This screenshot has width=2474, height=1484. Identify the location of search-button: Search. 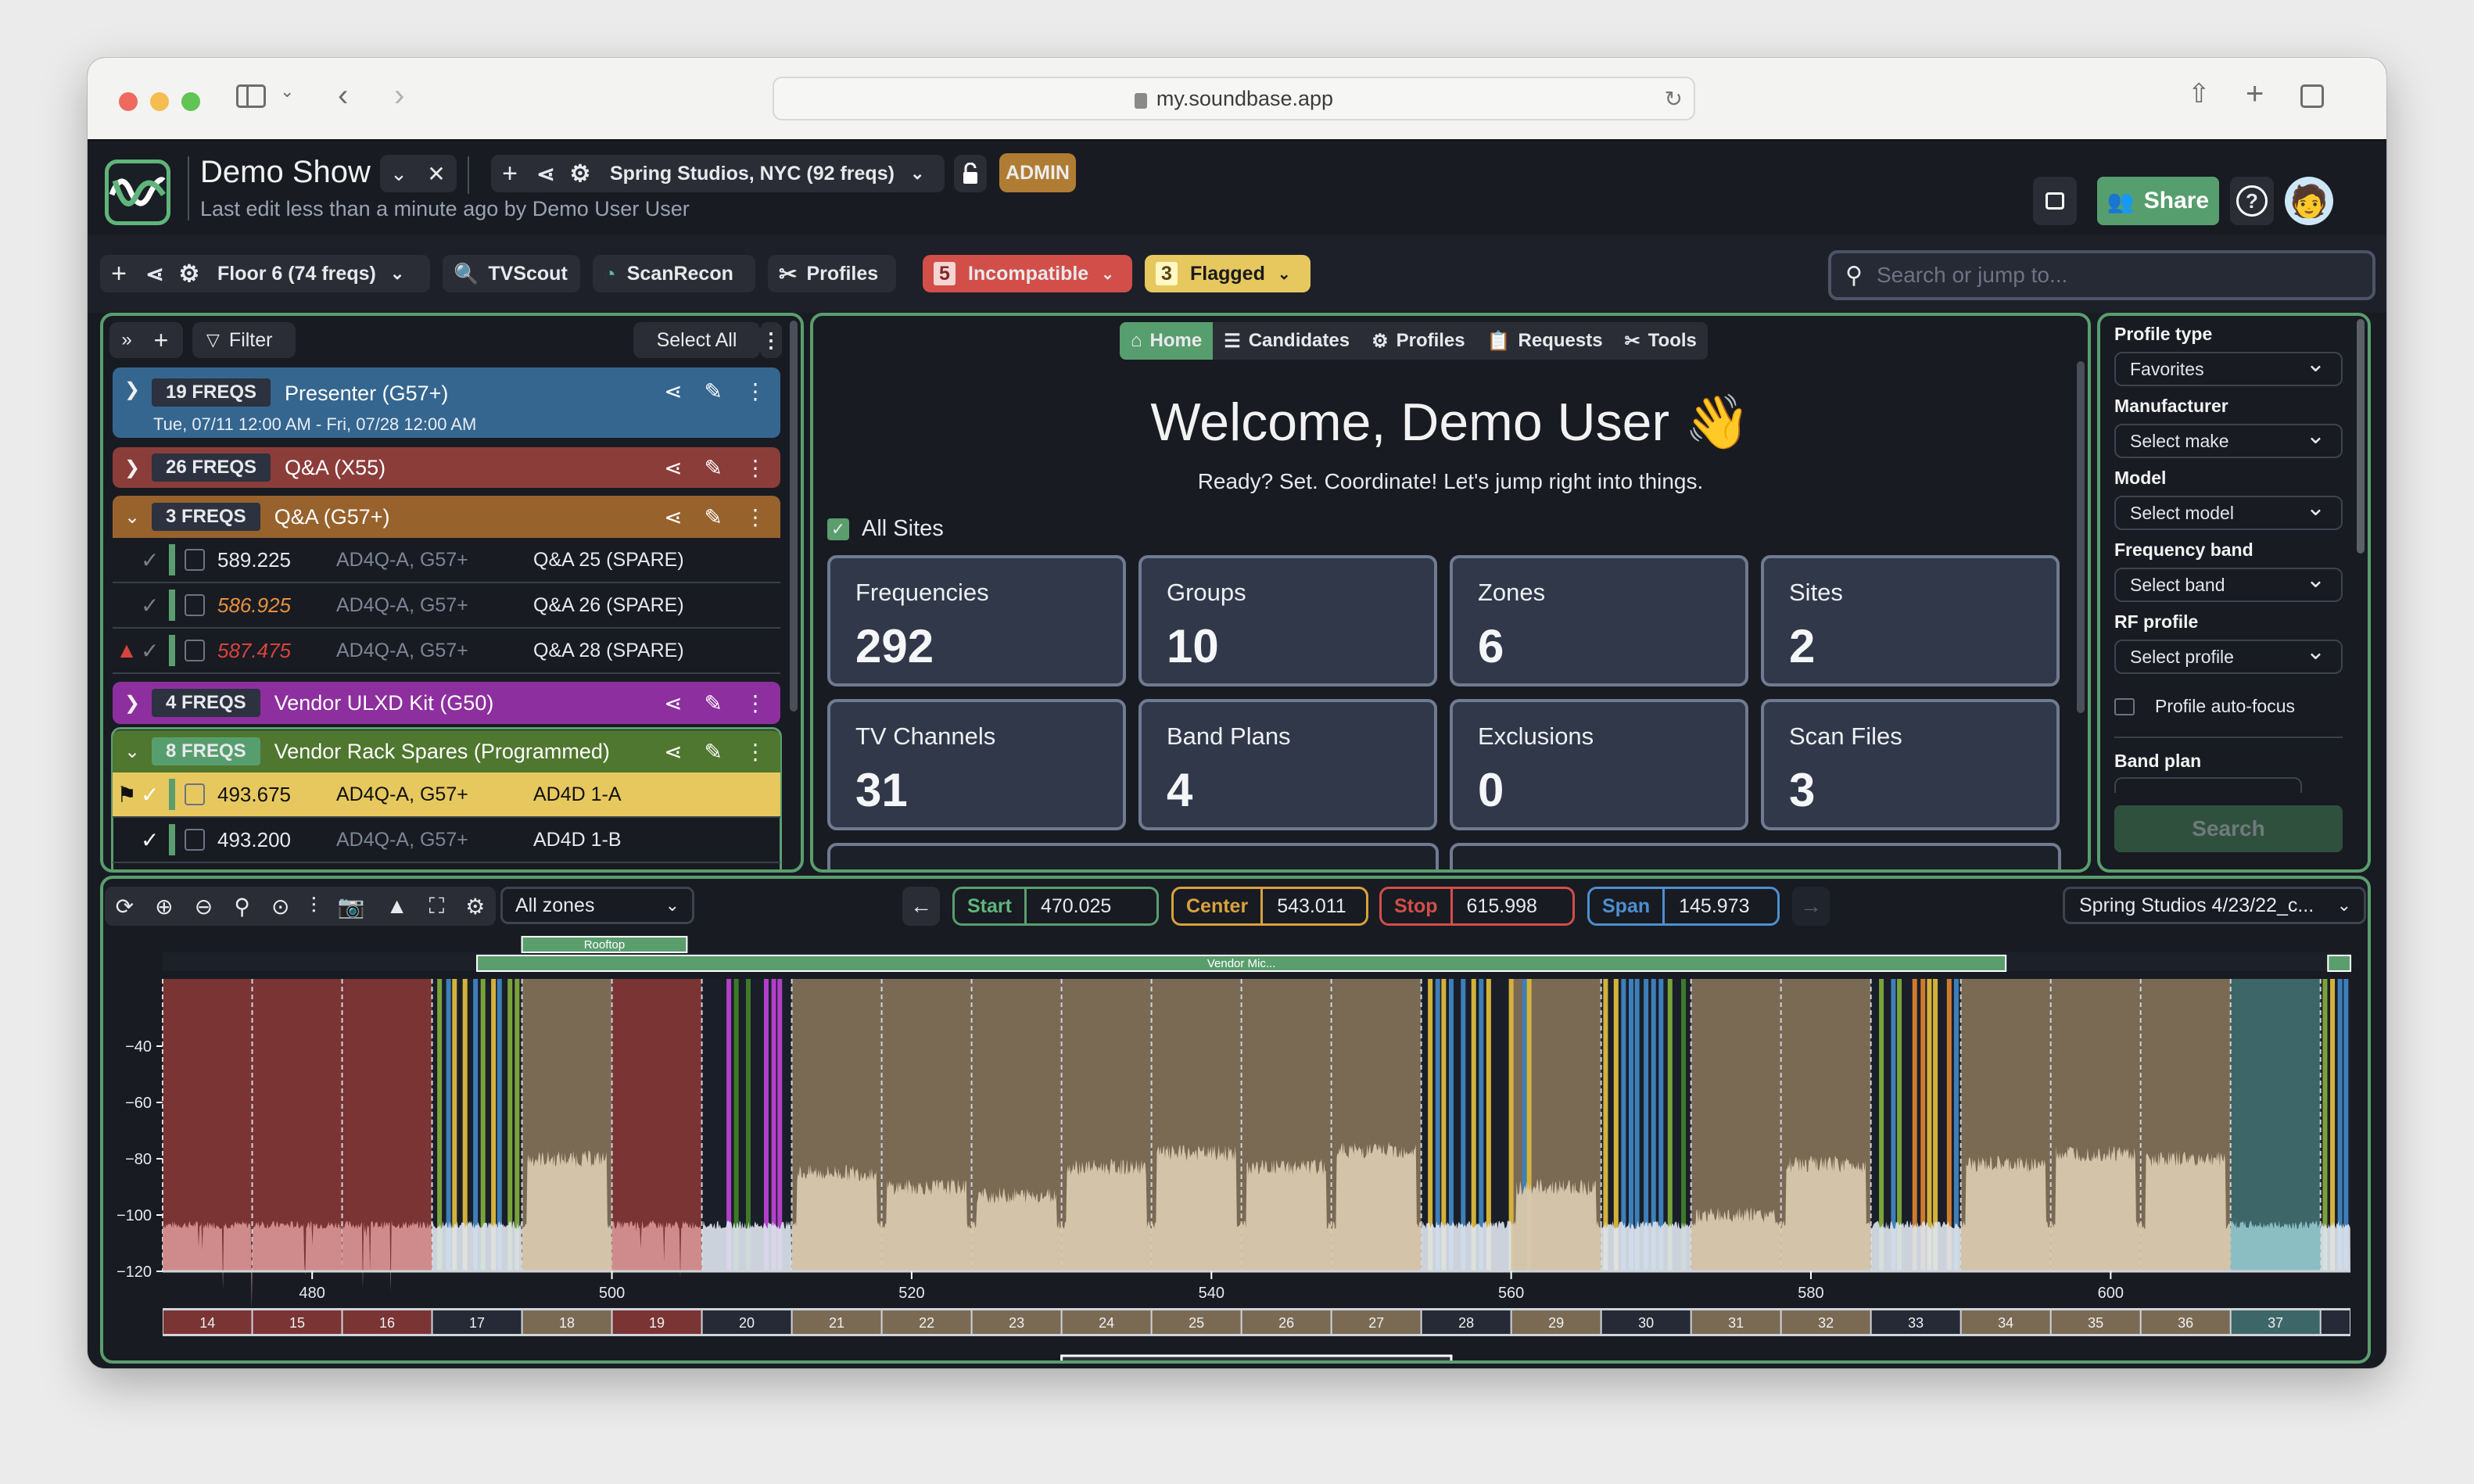
(2228, 828).